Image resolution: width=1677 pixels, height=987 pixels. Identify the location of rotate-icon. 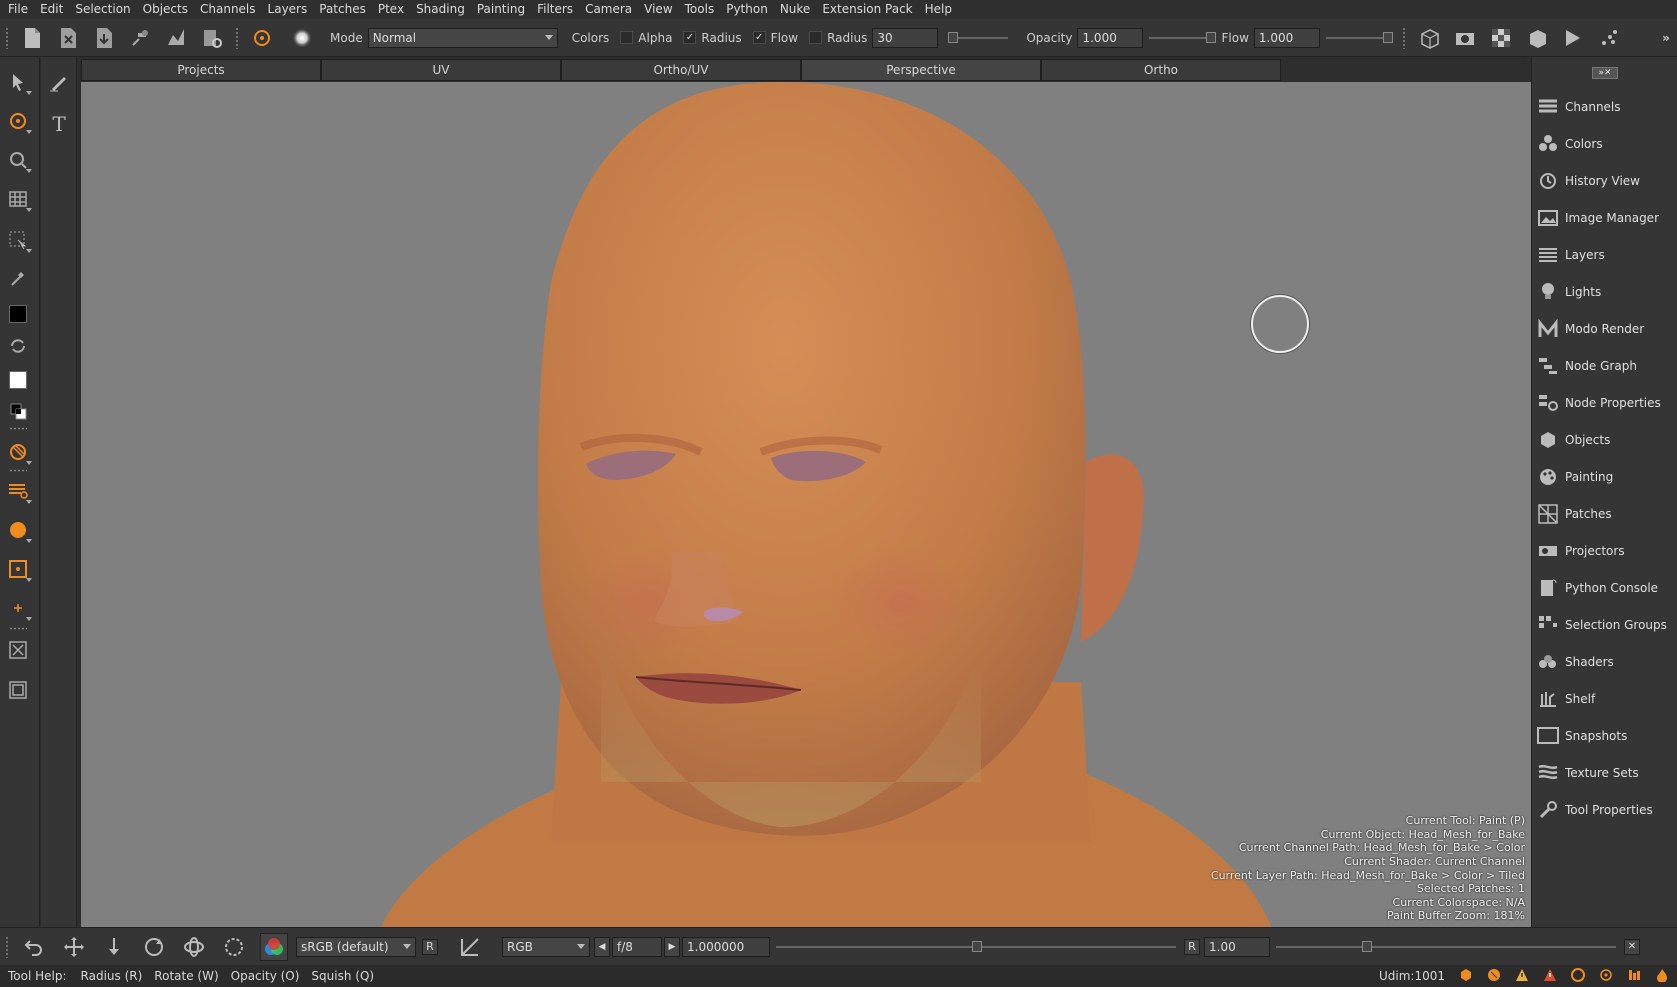
(154, 947).